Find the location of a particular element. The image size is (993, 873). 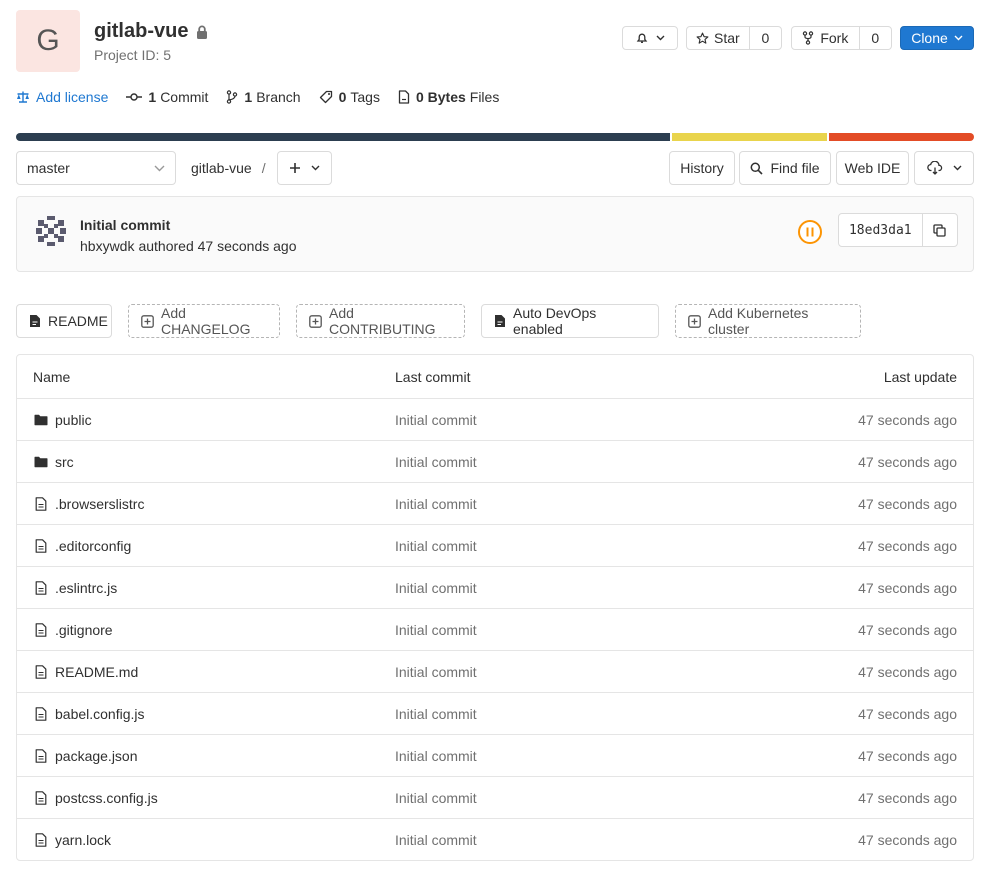

file-name-cell: src is located at coordinates (53, 462).